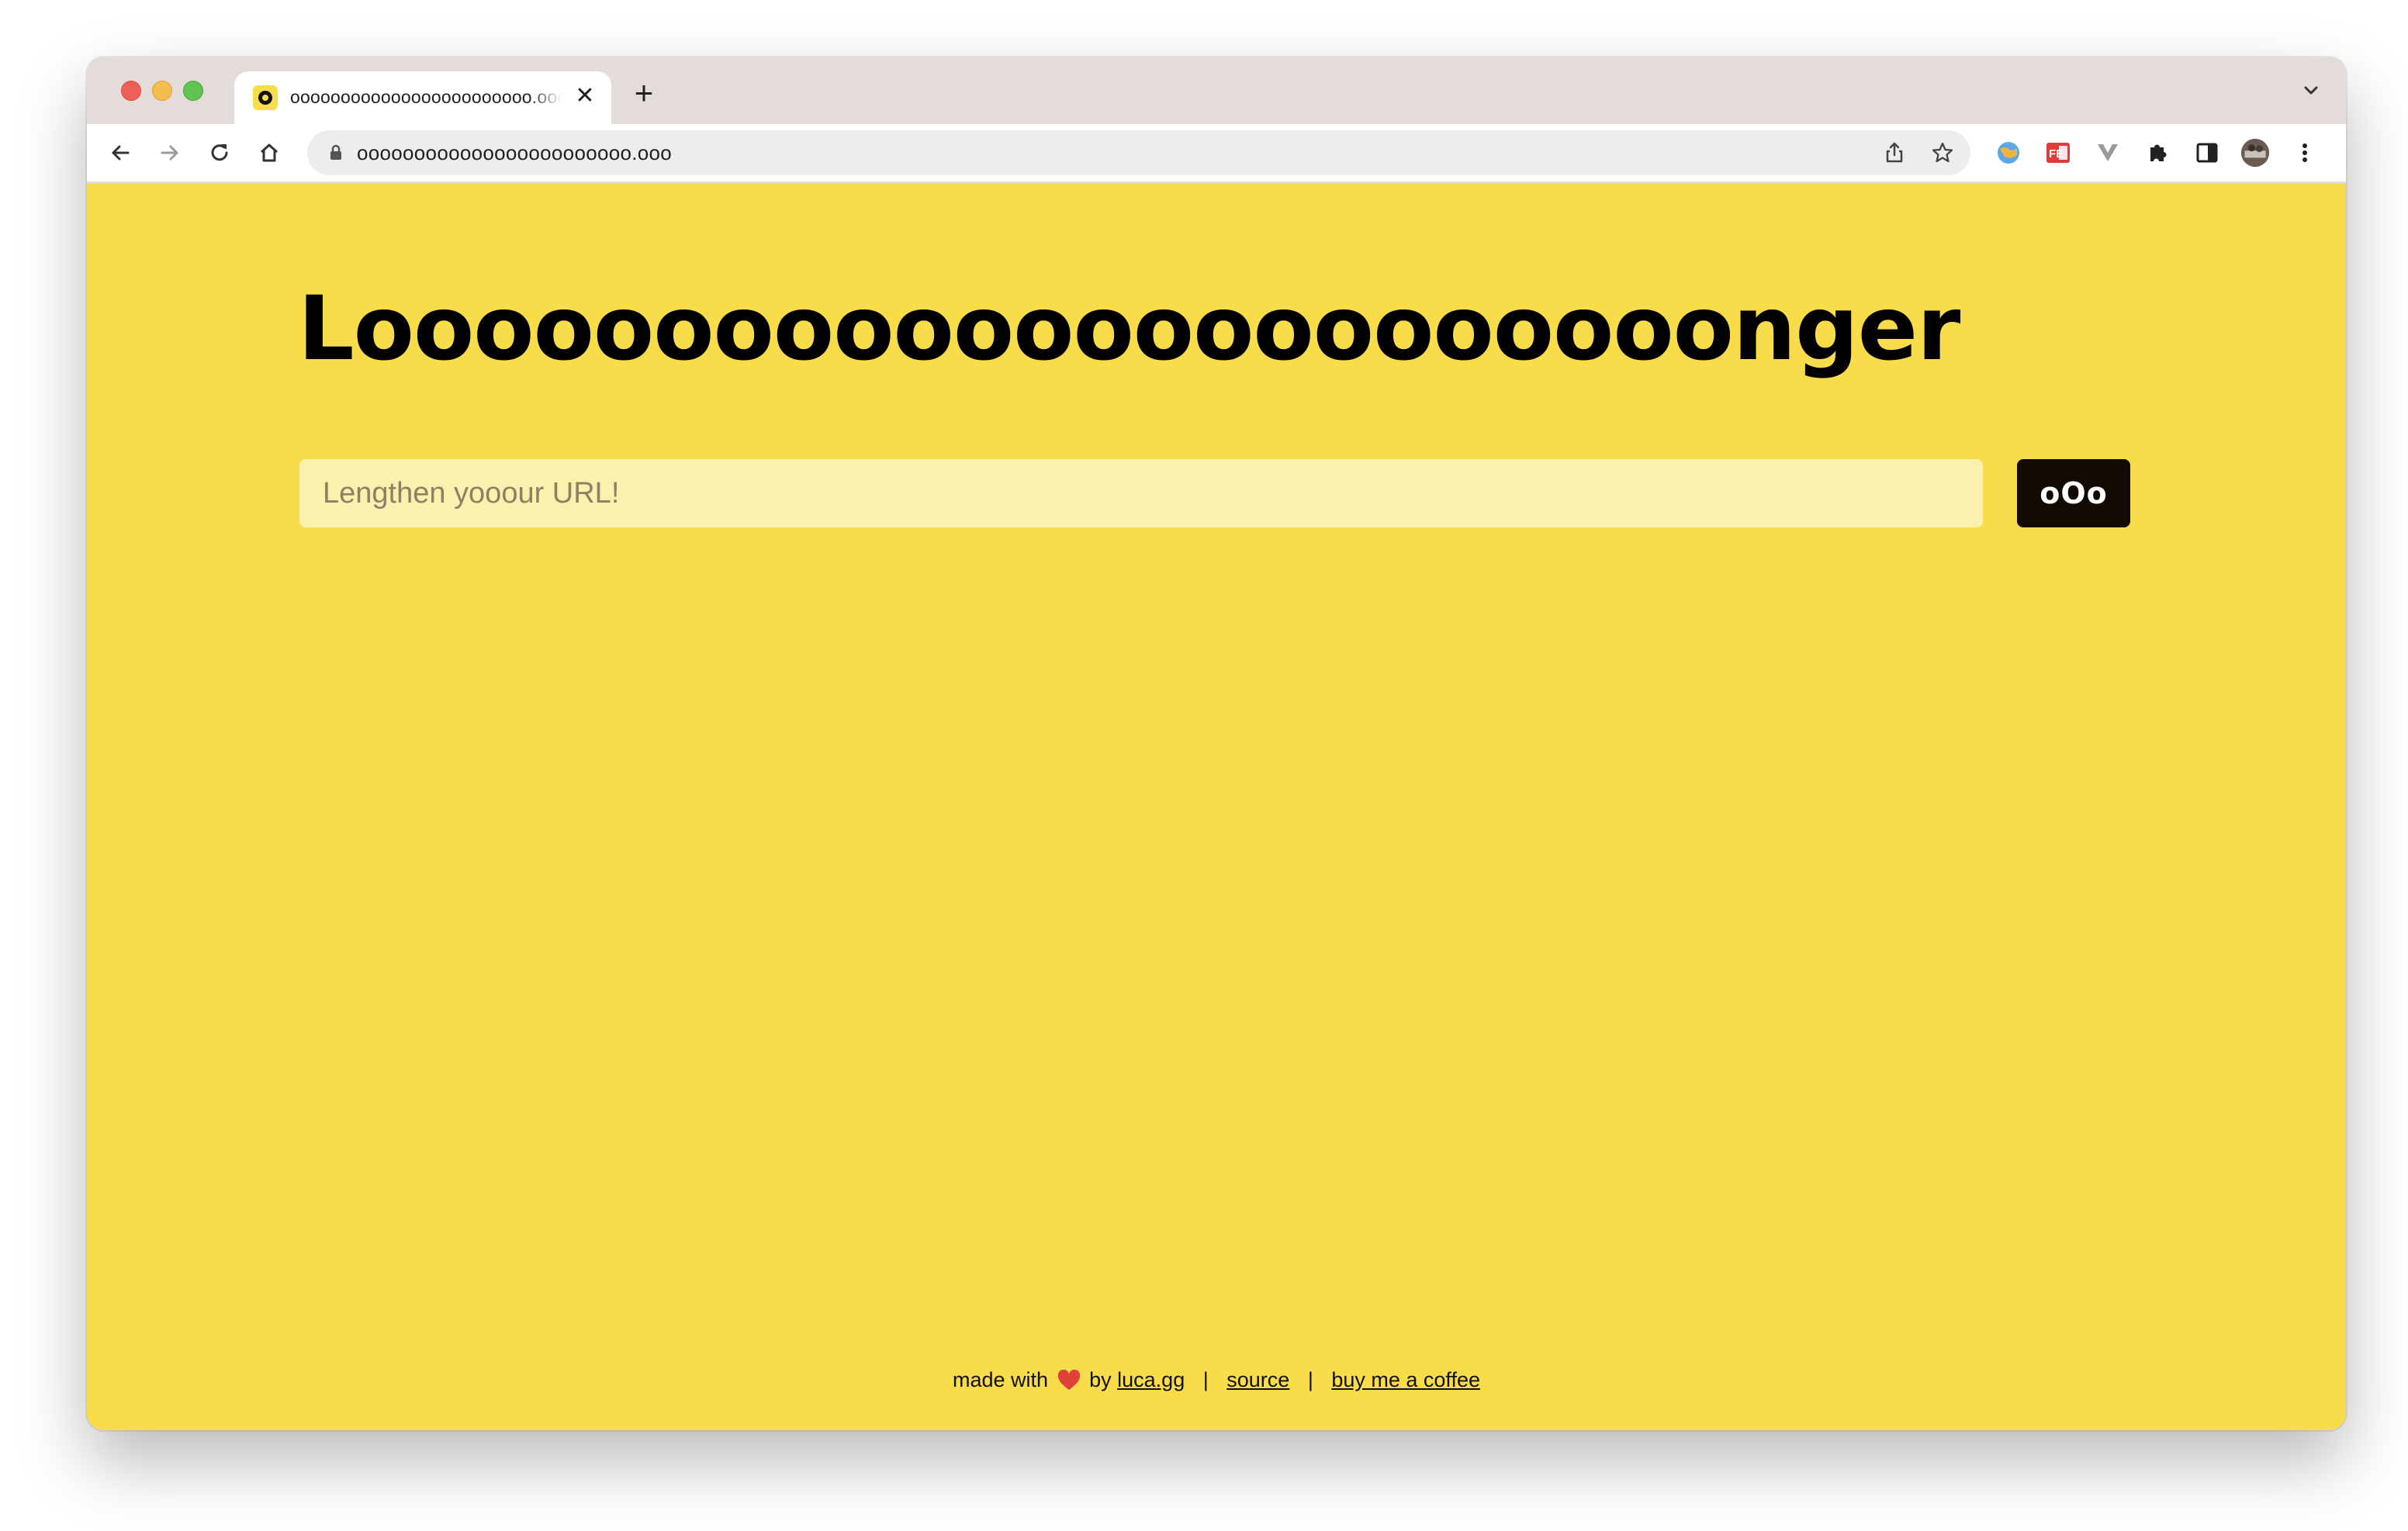  What do you see at coordinates (2207, 153) in the screenshot?
I see `side-panel-icon` at bounding box center [2207, 153].